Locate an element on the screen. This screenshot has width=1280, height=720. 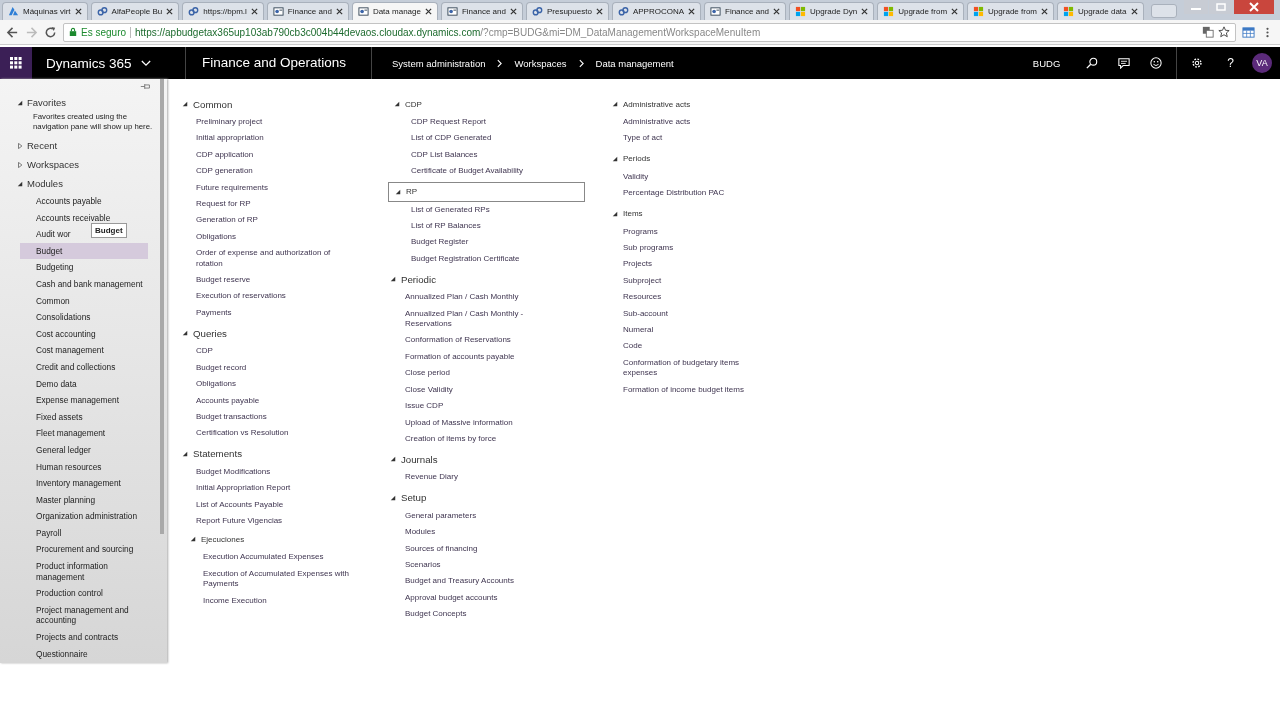
module-link: Project management and accounting is located at coordinates (84, 615).